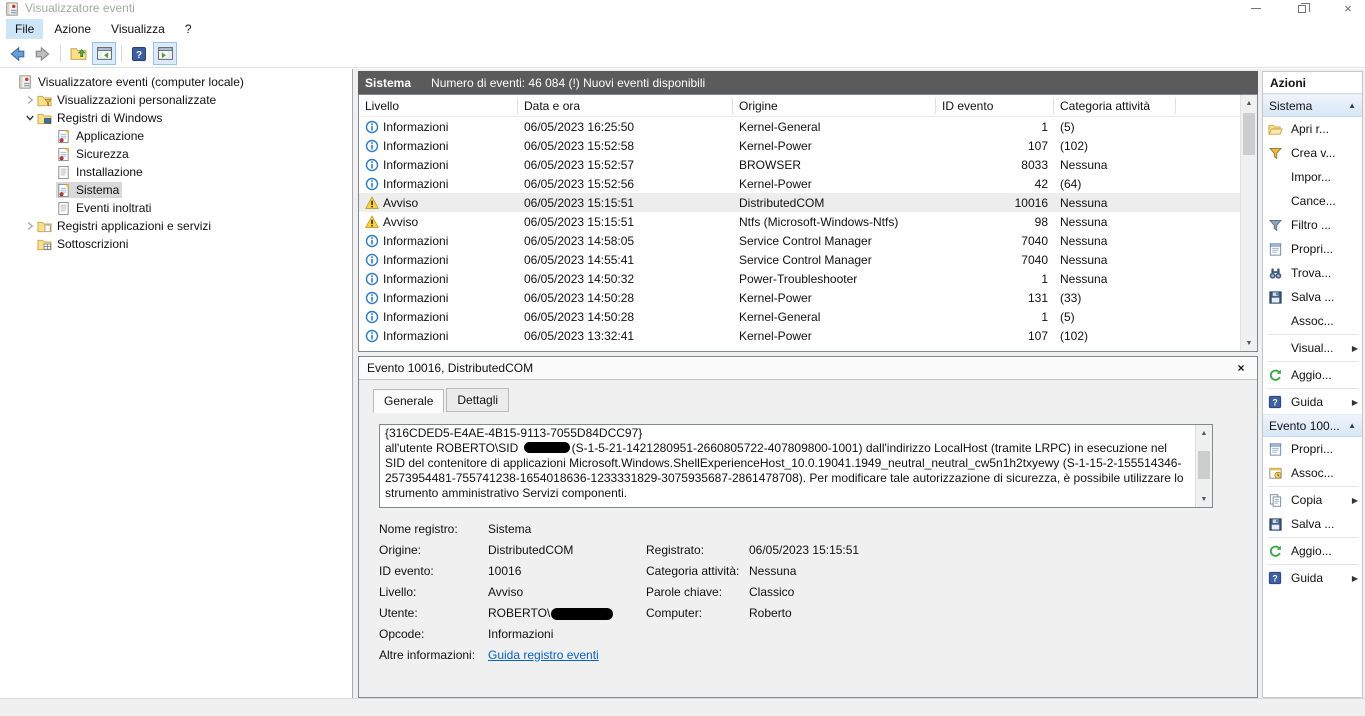  I want to click on message-scrollbar: ▲ ▼, so click(1203, 466).